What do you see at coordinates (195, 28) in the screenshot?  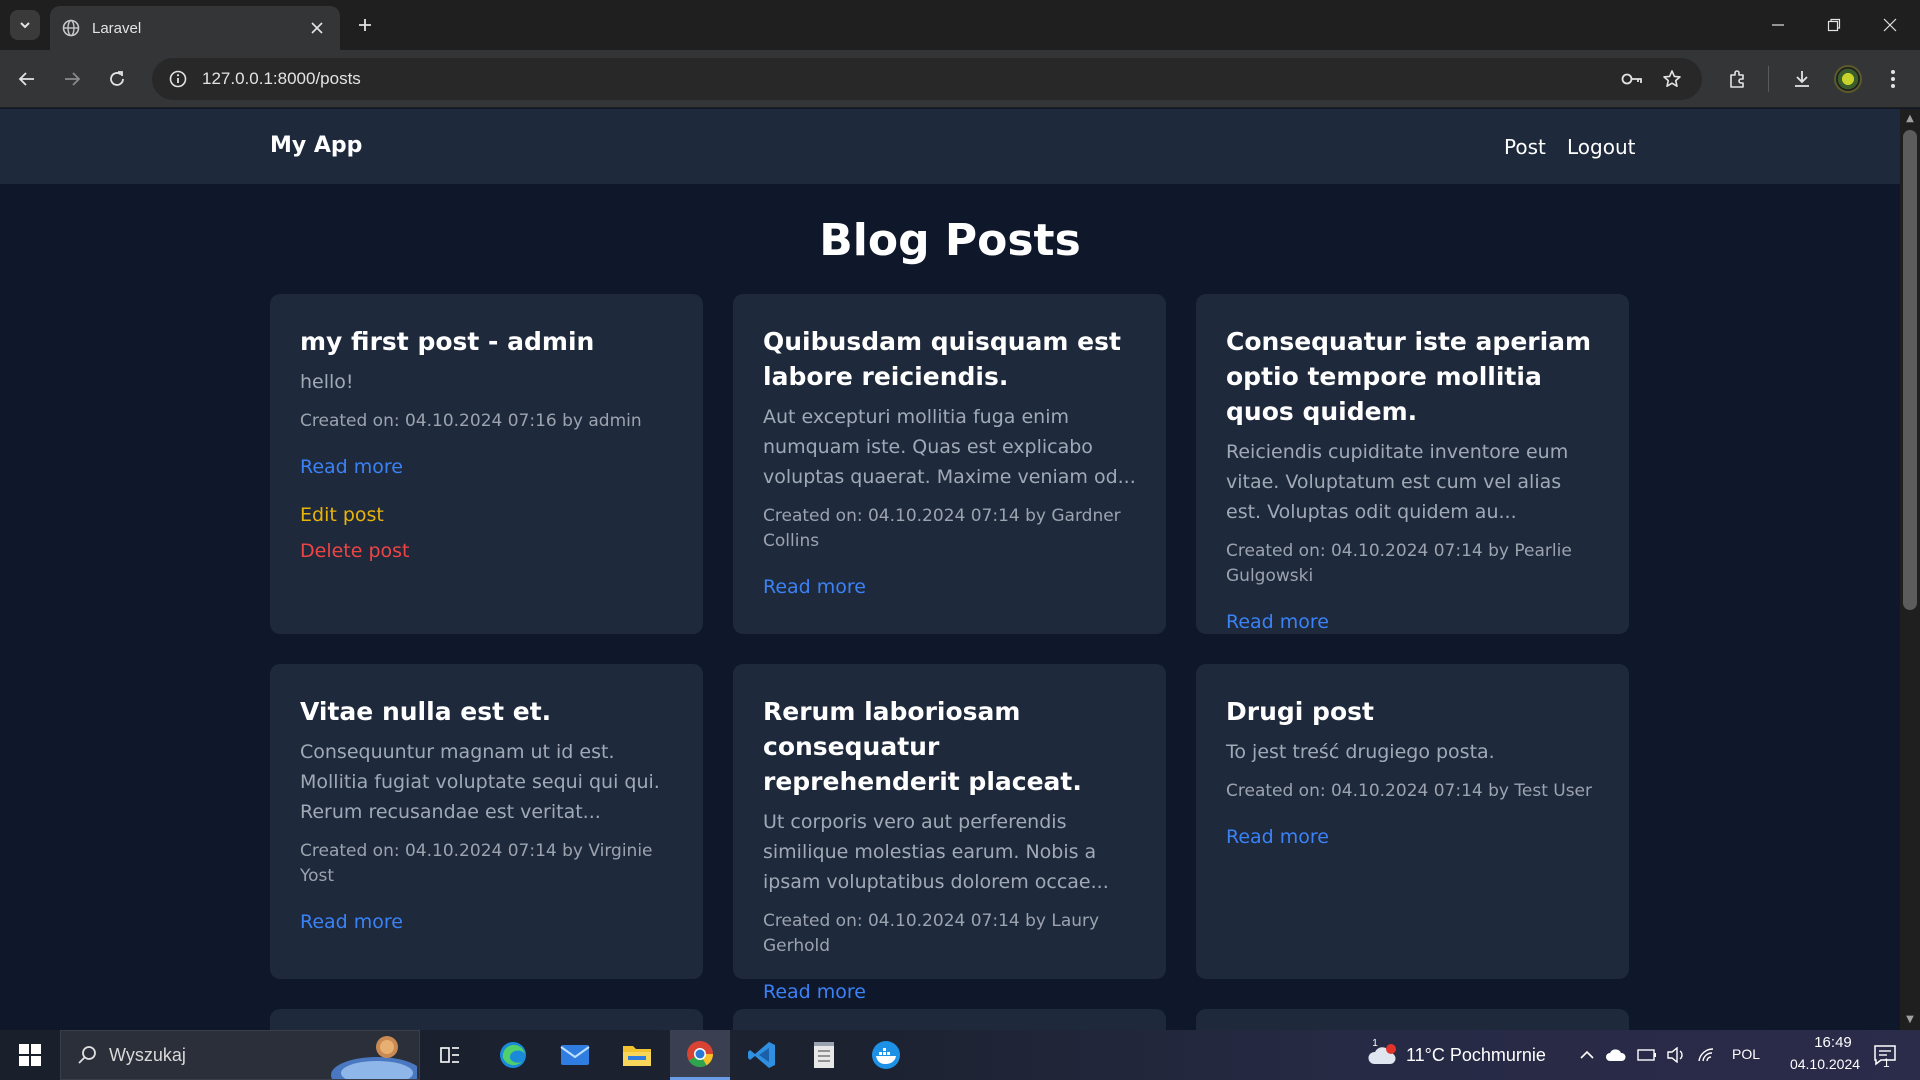 I see `browser-tab: Laravel` at bounding box center [195, 28].